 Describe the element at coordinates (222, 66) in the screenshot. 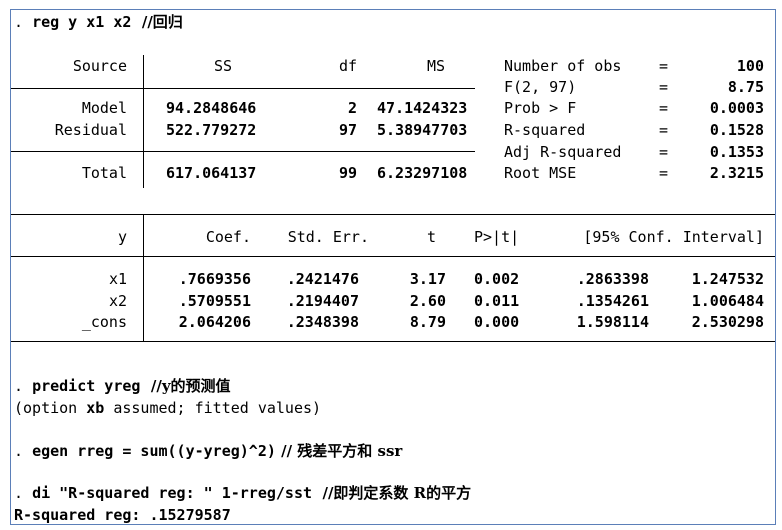

I see `anova-header-ss: SS` at that location.